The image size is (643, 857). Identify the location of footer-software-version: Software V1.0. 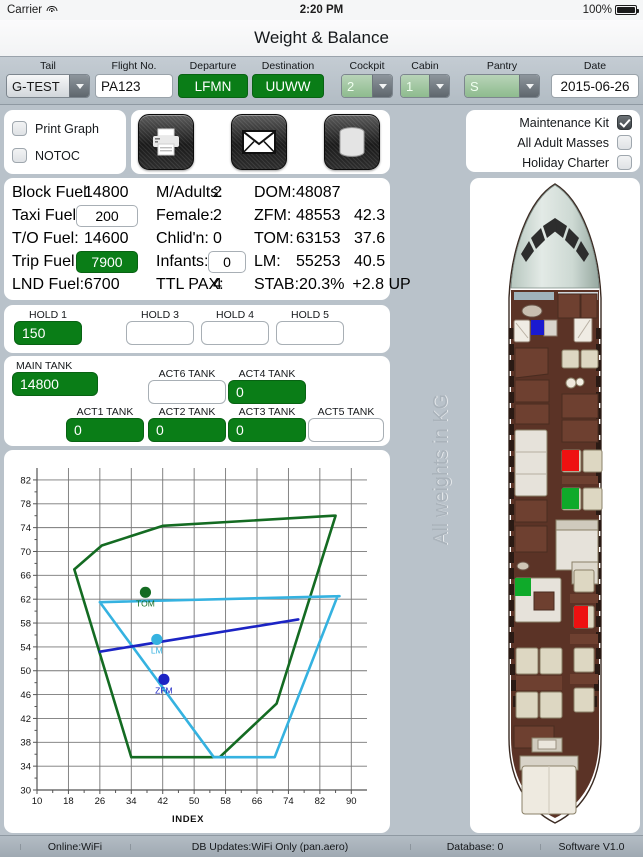
(591, 847).